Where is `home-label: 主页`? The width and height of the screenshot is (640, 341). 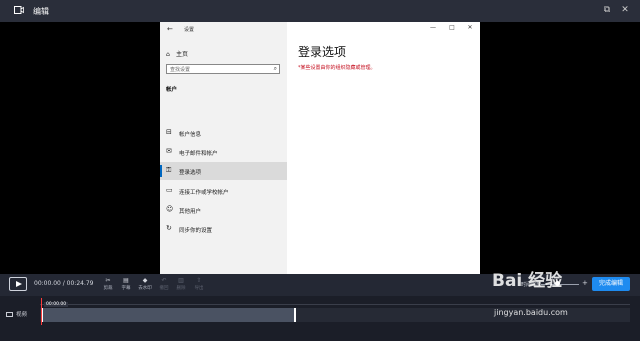
home-label: 主页 is located at coordinates (182, 54).